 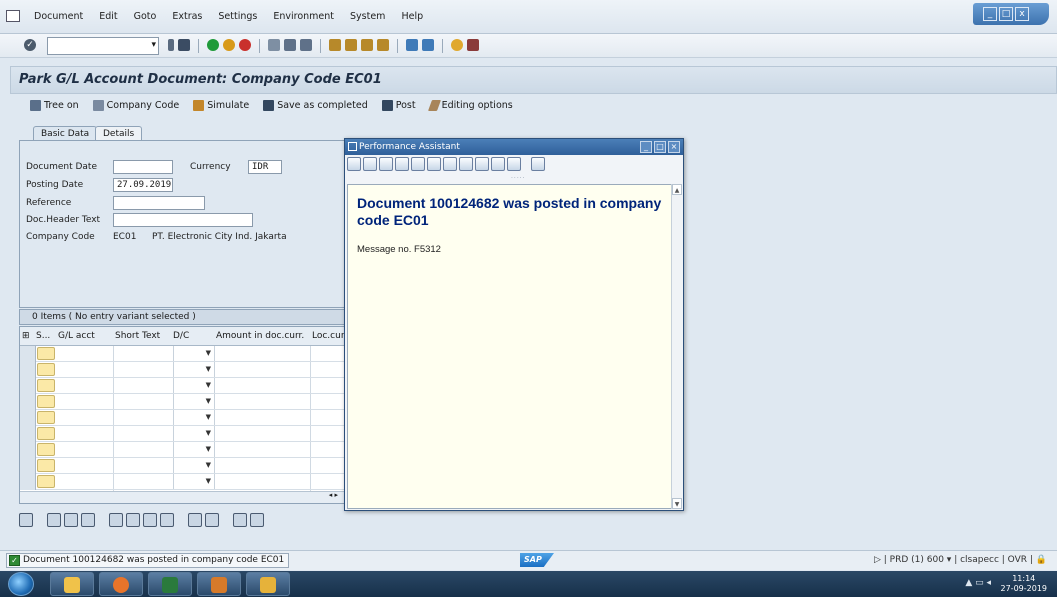 I want to click on details-icon, so click(x=26, y=520).